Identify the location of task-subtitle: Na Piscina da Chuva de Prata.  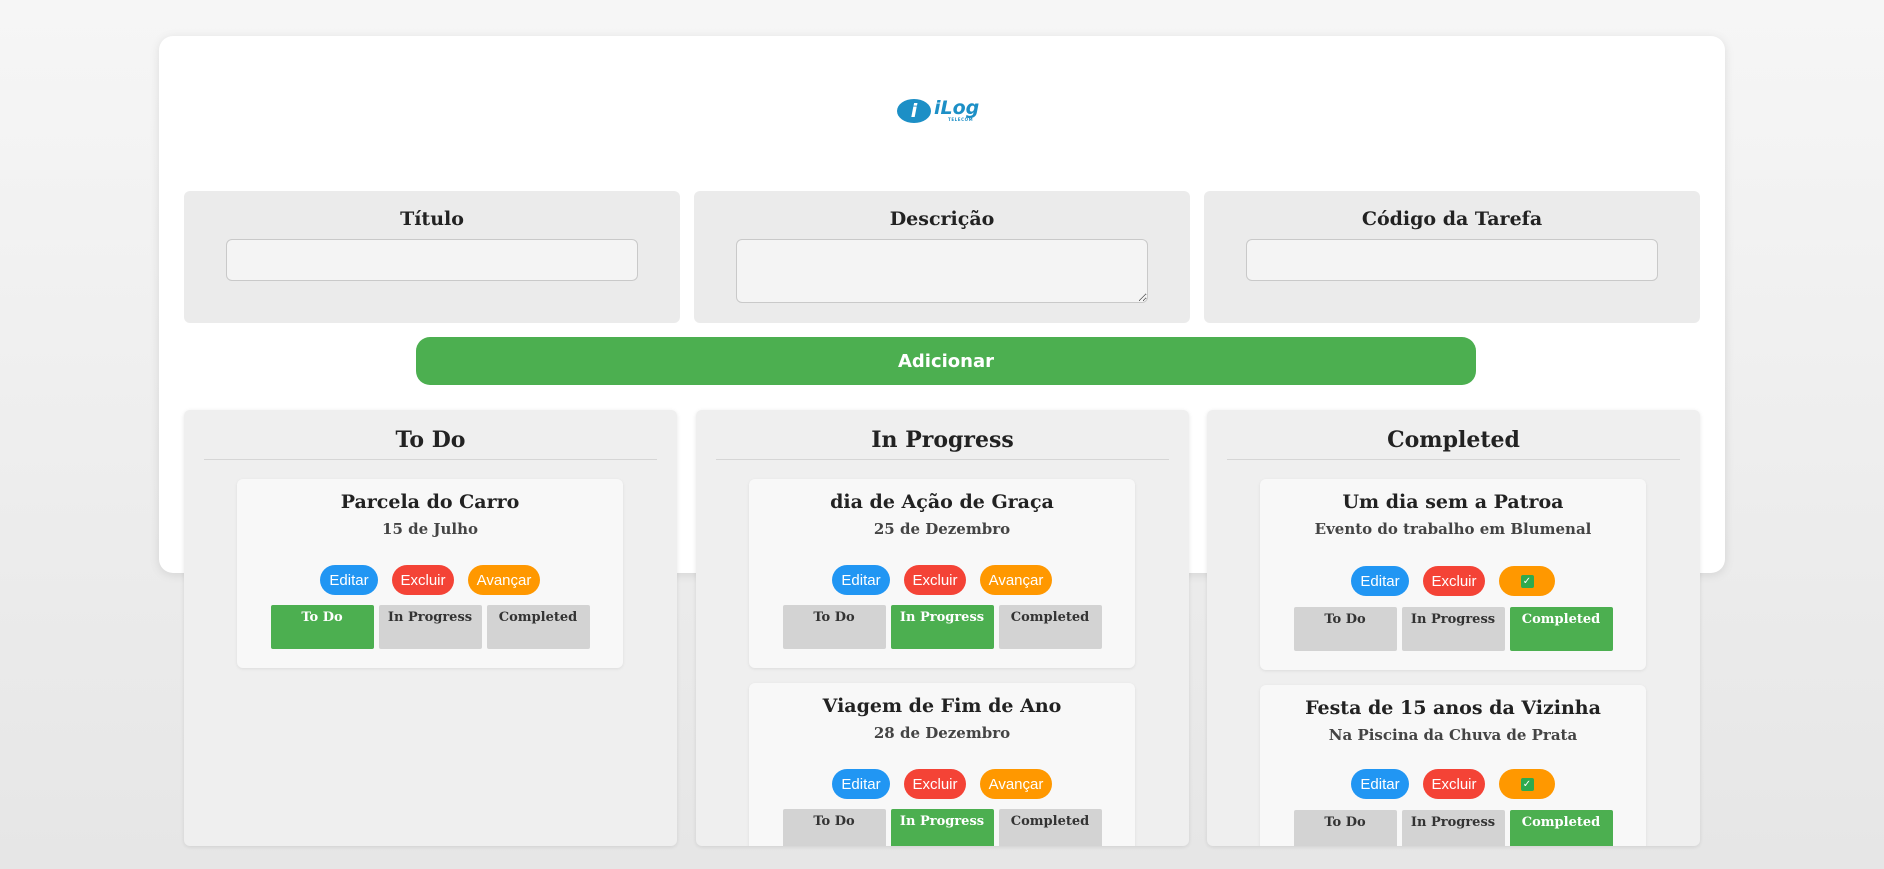
(1453, 735).